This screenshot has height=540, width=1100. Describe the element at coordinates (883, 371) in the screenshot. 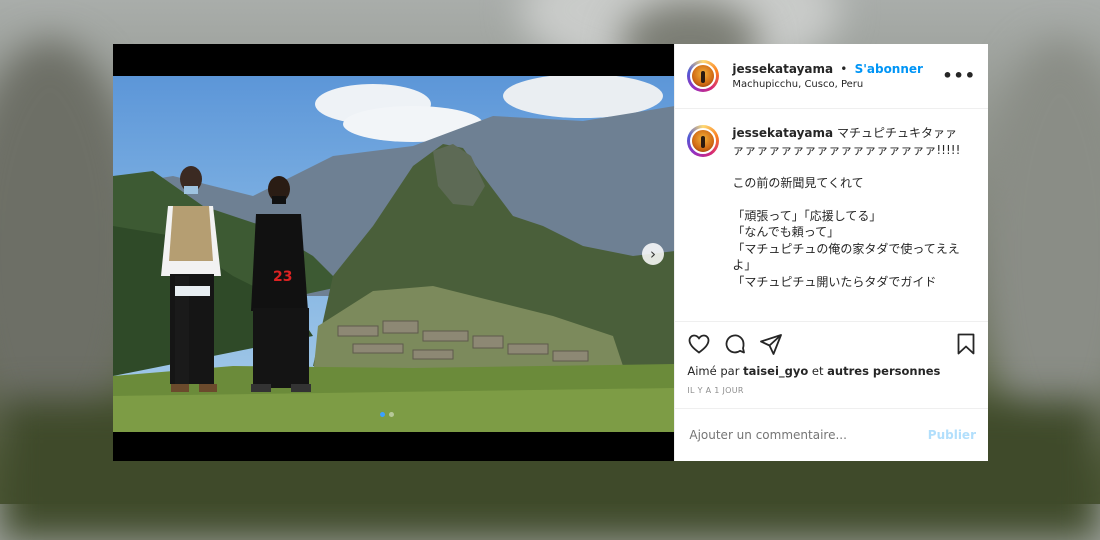

I see `likes-others-link: autres personnes` at that location.